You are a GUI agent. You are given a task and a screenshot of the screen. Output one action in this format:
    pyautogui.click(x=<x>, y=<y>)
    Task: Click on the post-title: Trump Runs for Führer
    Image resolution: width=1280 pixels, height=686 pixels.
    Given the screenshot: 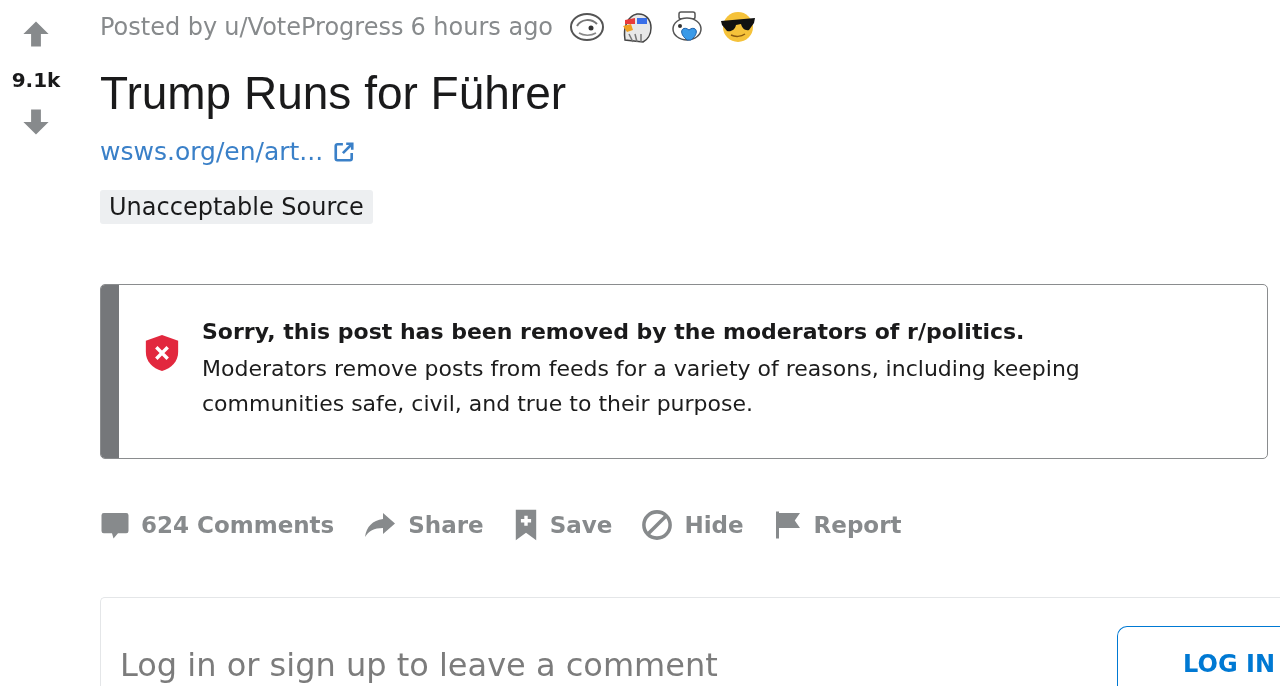 What is the action you would take?
    pyautogui.click(x=333, y=93)
    